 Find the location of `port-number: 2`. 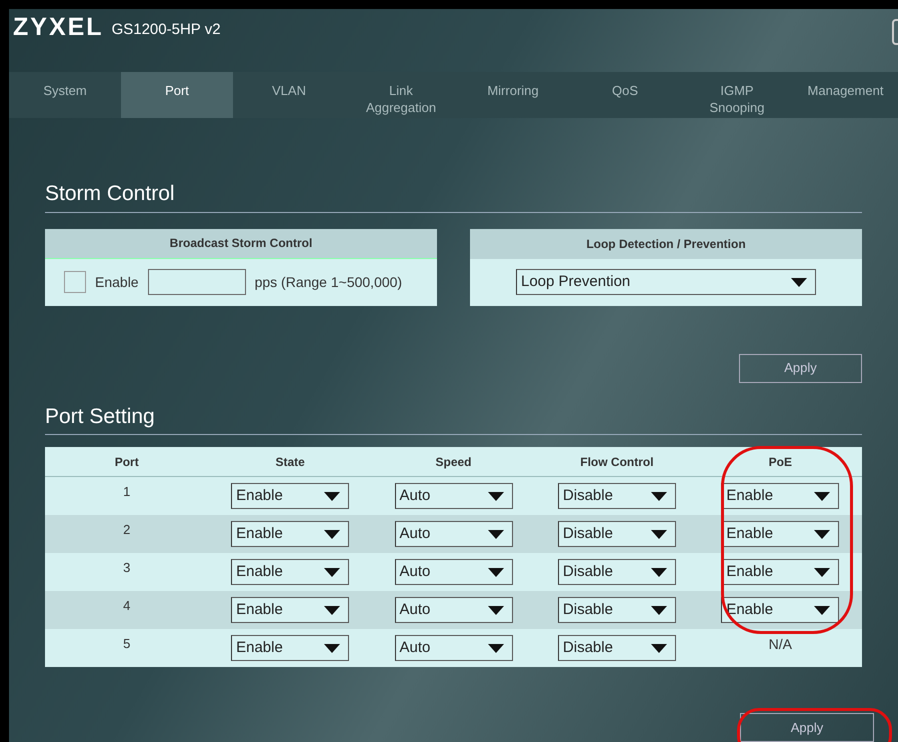

port-number: 2 is located at coordinates (126, 530).